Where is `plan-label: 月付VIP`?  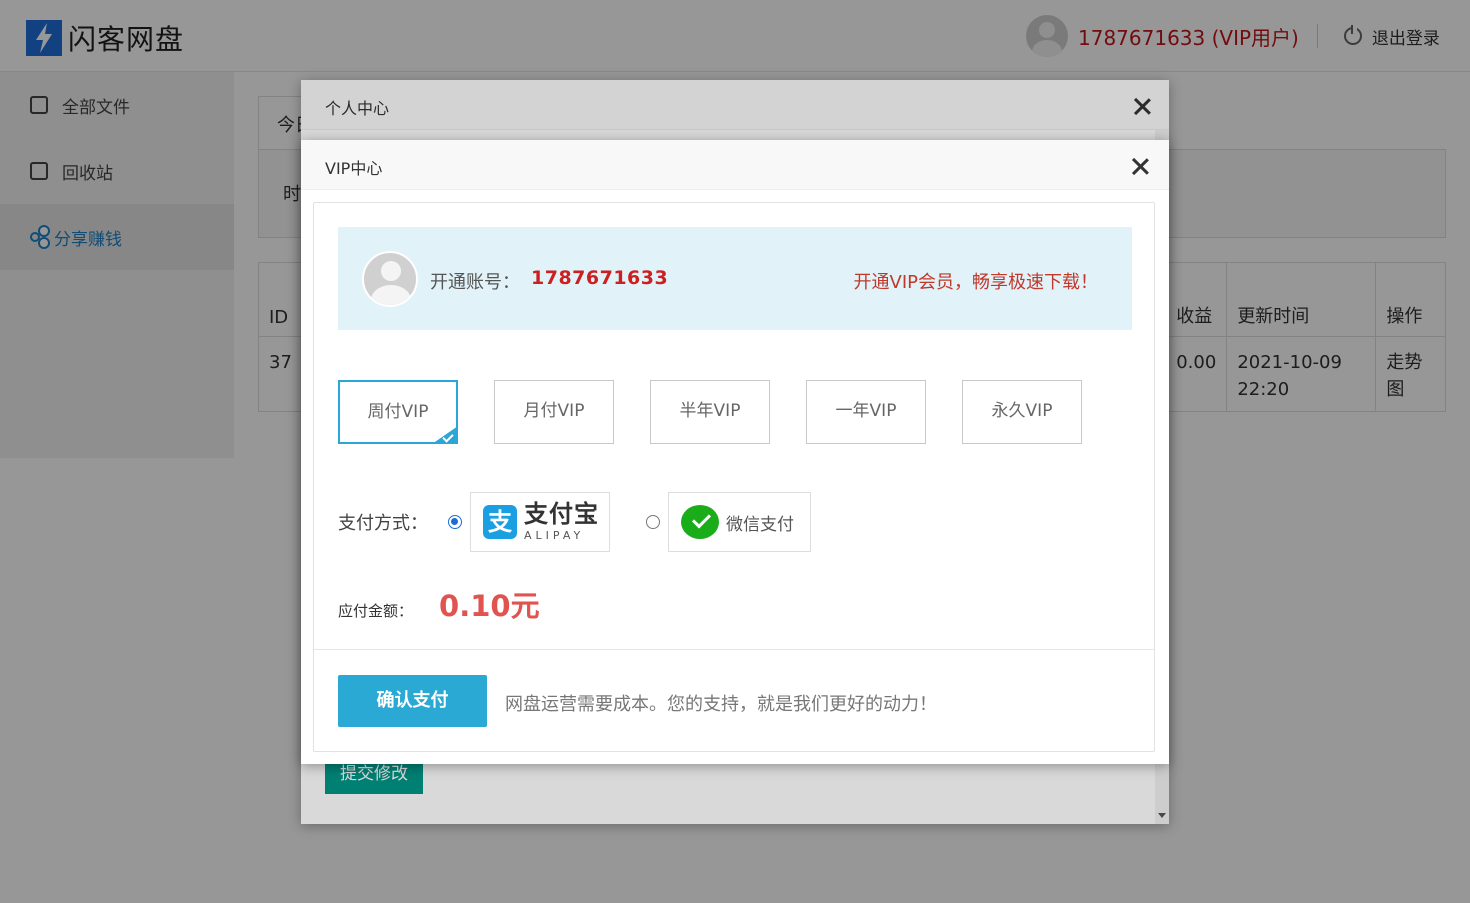
plan-label: 月付VIP is located at coordinates (554, 411).